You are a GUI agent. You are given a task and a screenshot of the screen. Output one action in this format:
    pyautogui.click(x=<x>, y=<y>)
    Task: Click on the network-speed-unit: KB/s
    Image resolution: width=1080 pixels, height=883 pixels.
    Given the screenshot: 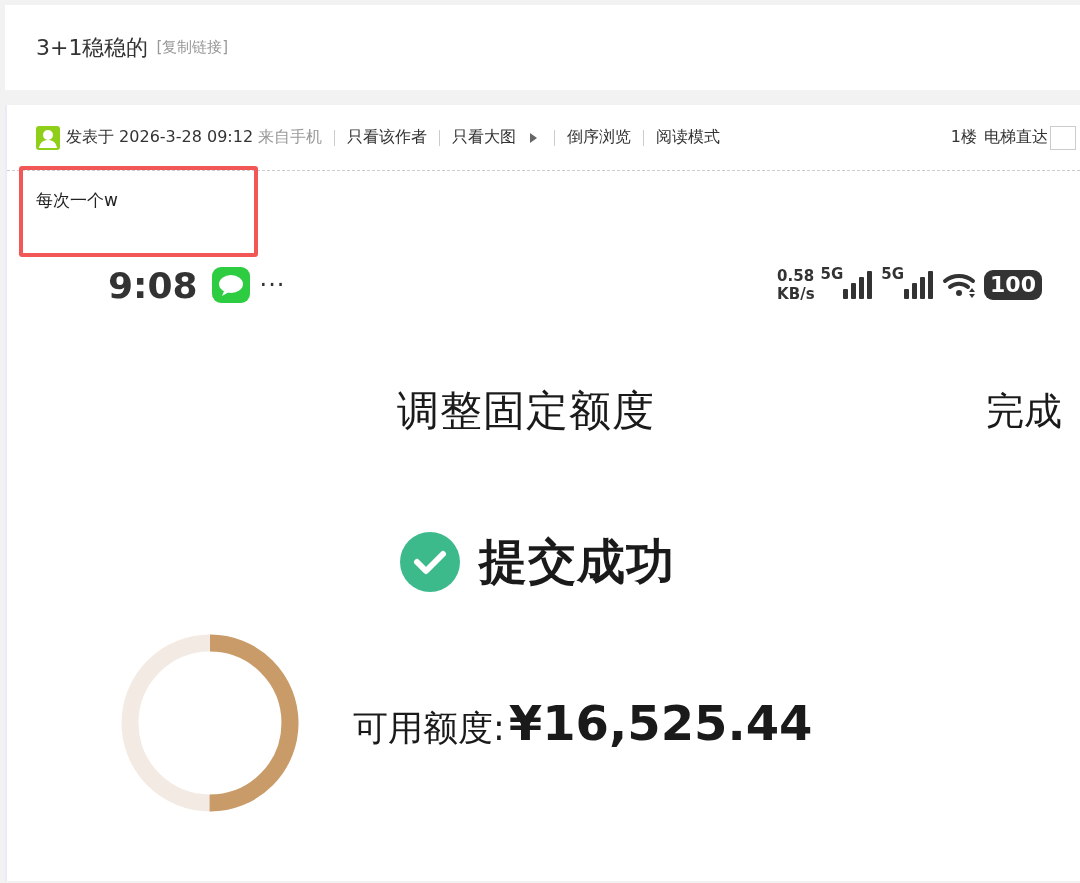 What is the action you would take?
    pyautogui.click(x=796, y=294)
    